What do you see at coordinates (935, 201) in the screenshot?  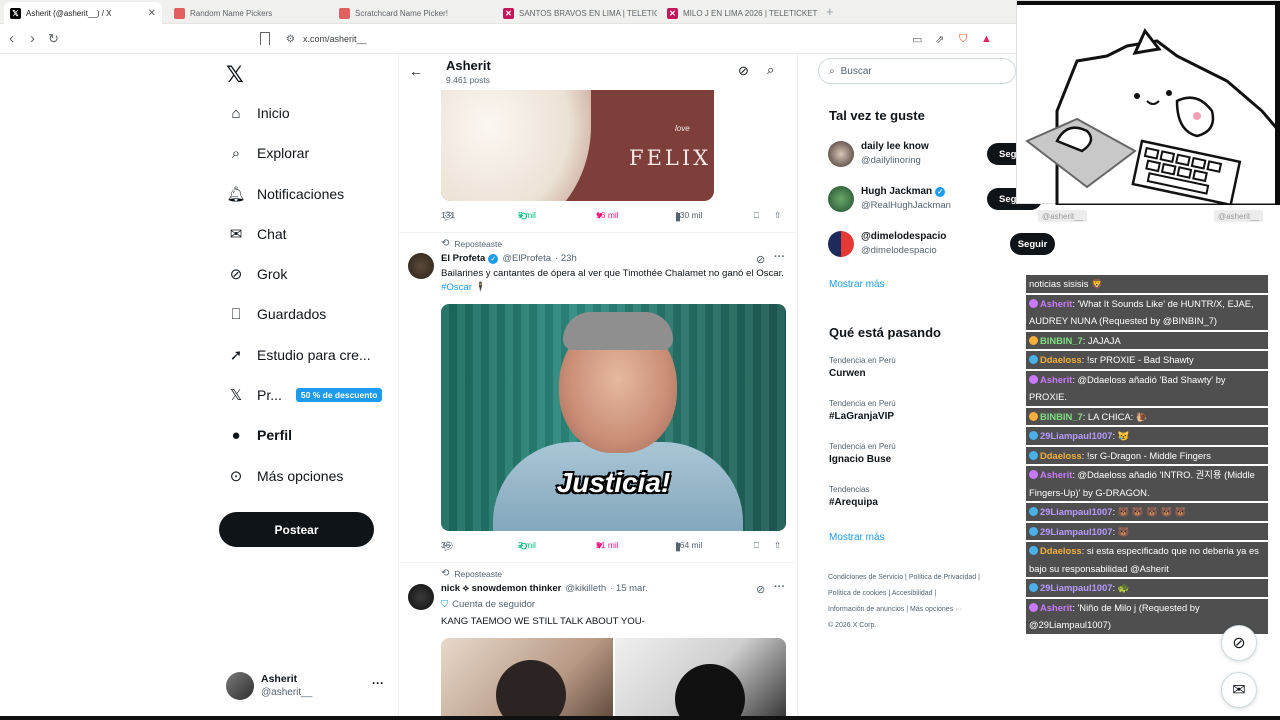 I see `follow-suggestion: Hugh Jackman ✓ @RealHughJackman Seg` at bounding box center [935, 201].